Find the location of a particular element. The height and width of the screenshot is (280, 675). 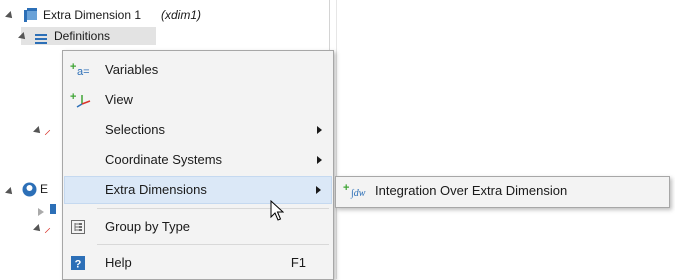

tree-item-tag: (xdim1) is located at coordinates (181, 15).